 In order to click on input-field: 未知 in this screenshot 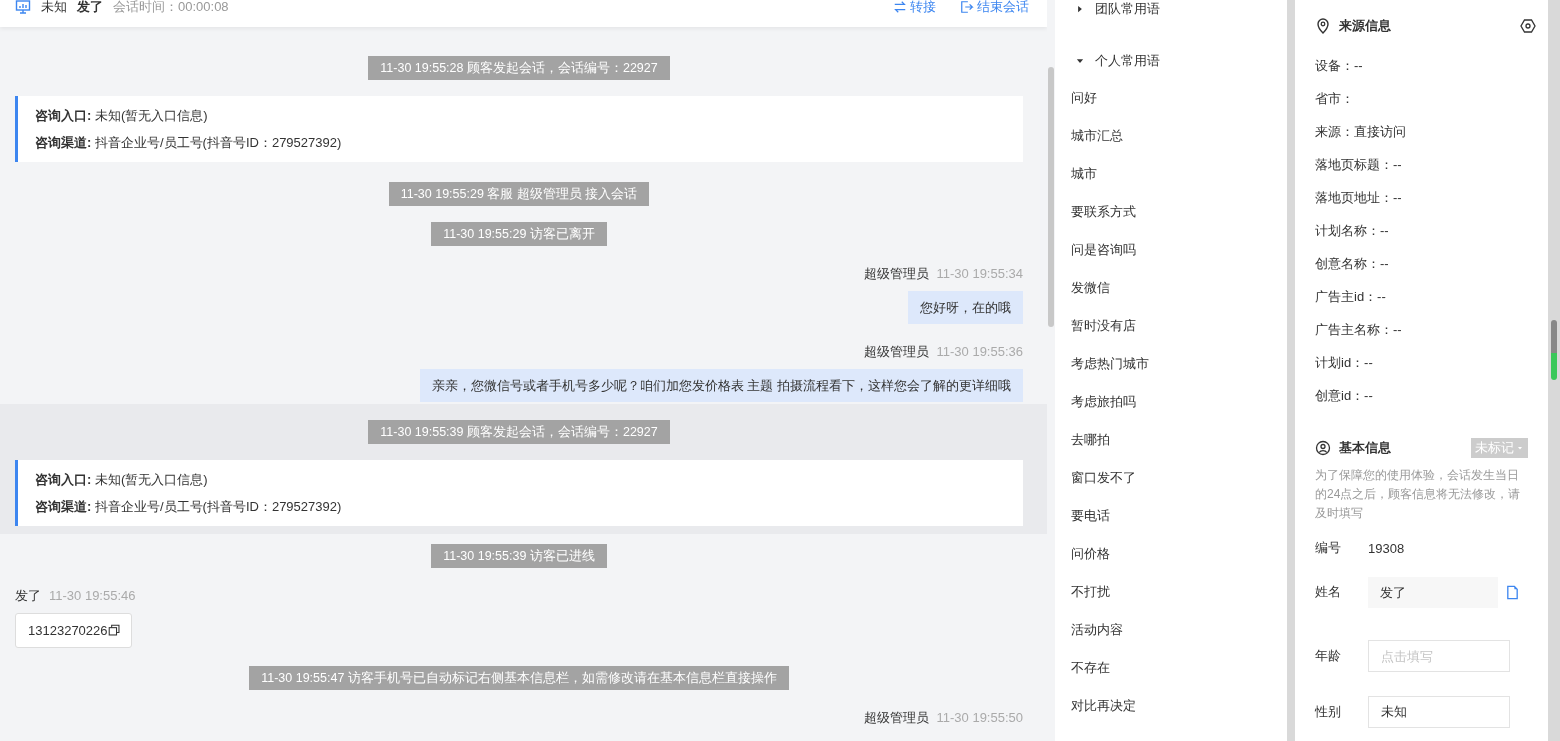, I will do `click(1439, 712)`.